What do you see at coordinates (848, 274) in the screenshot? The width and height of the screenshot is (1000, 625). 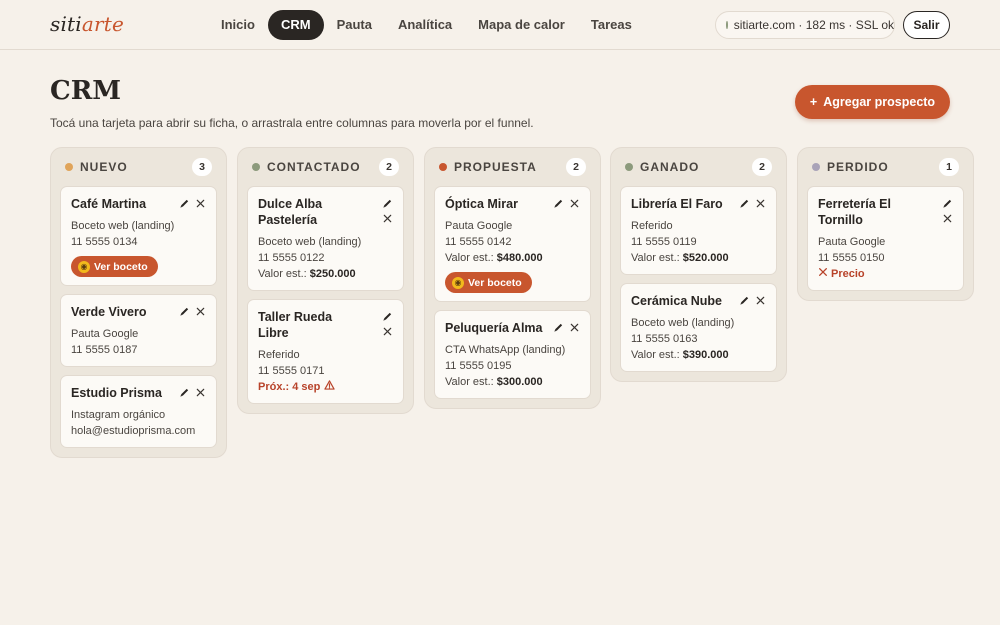 I see `lost-reason-text: Precio` at bounding box center [848, 274].